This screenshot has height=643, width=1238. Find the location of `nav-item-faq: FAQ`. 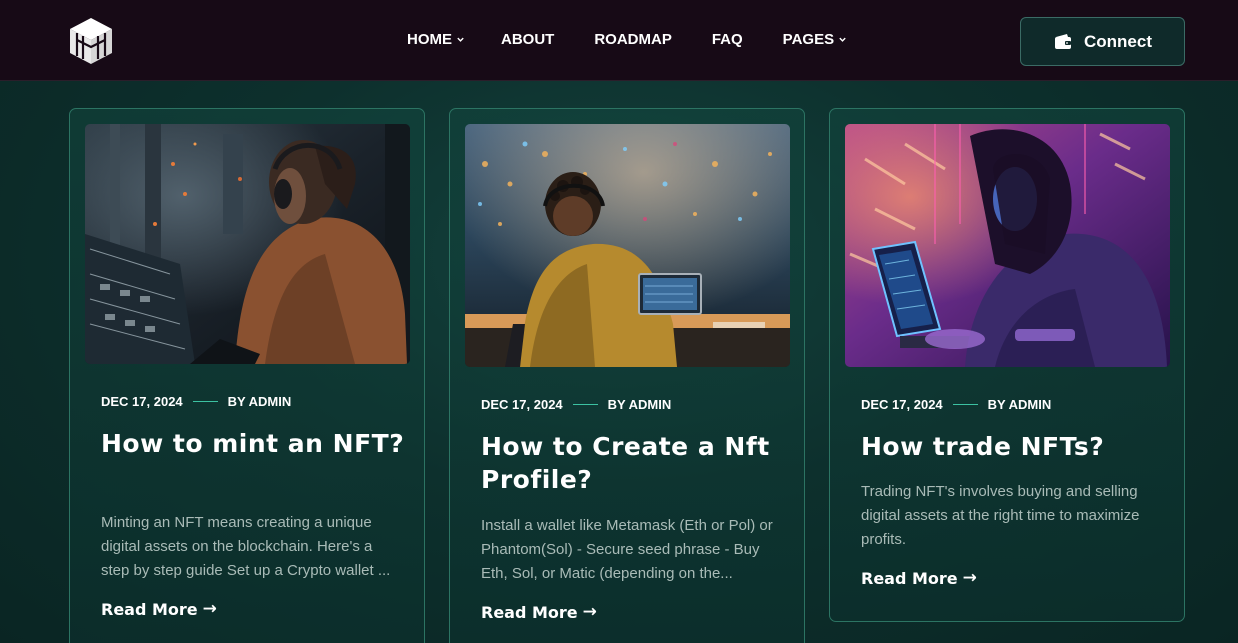

nav-item-faq: FAQ is located at coordinates (727, 39).